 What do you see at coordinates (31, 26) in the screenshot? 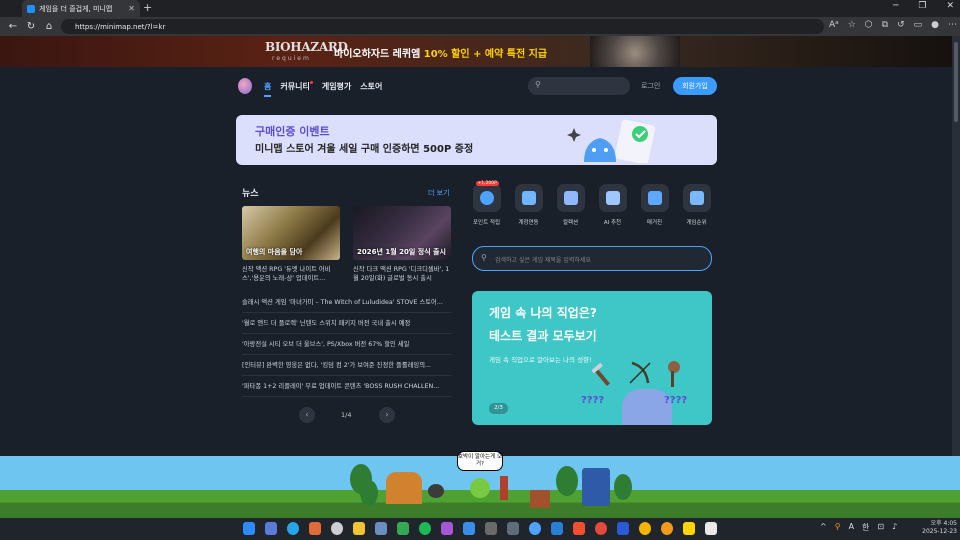
I see `reload-icon: ↻` at bounding box center [31, 26].